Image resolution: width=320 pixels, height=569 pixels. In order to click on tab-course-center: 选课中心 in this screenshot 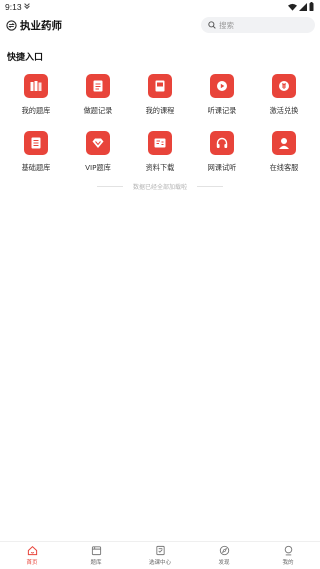, I will do `click(160, 555)`.